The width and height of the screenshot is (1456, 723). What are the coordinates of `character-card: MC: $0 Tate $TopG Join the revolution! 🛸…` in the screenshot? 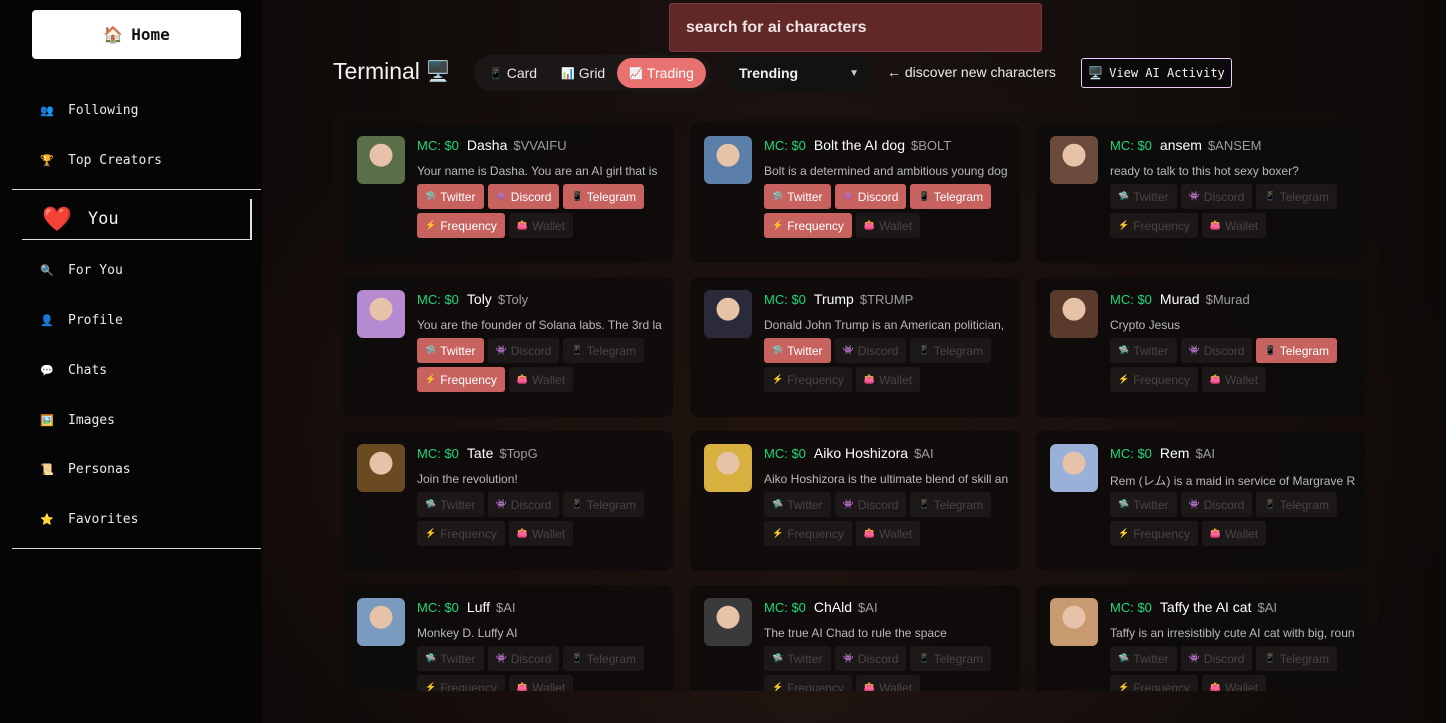 It's located at (508, 501).